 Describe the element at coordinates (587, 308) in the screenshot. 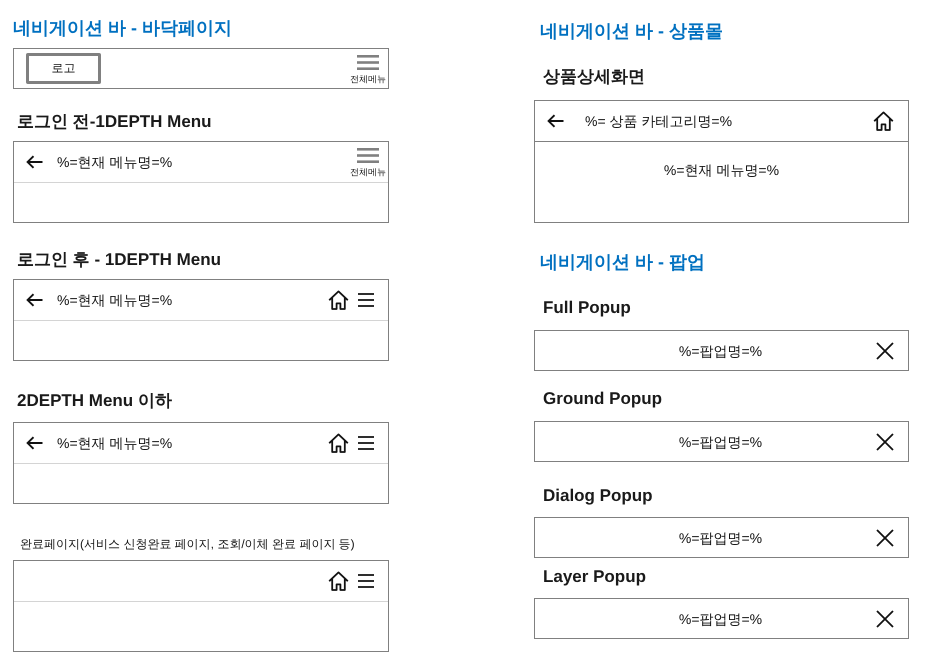

I see `section-heading: Full Popup` at that location.